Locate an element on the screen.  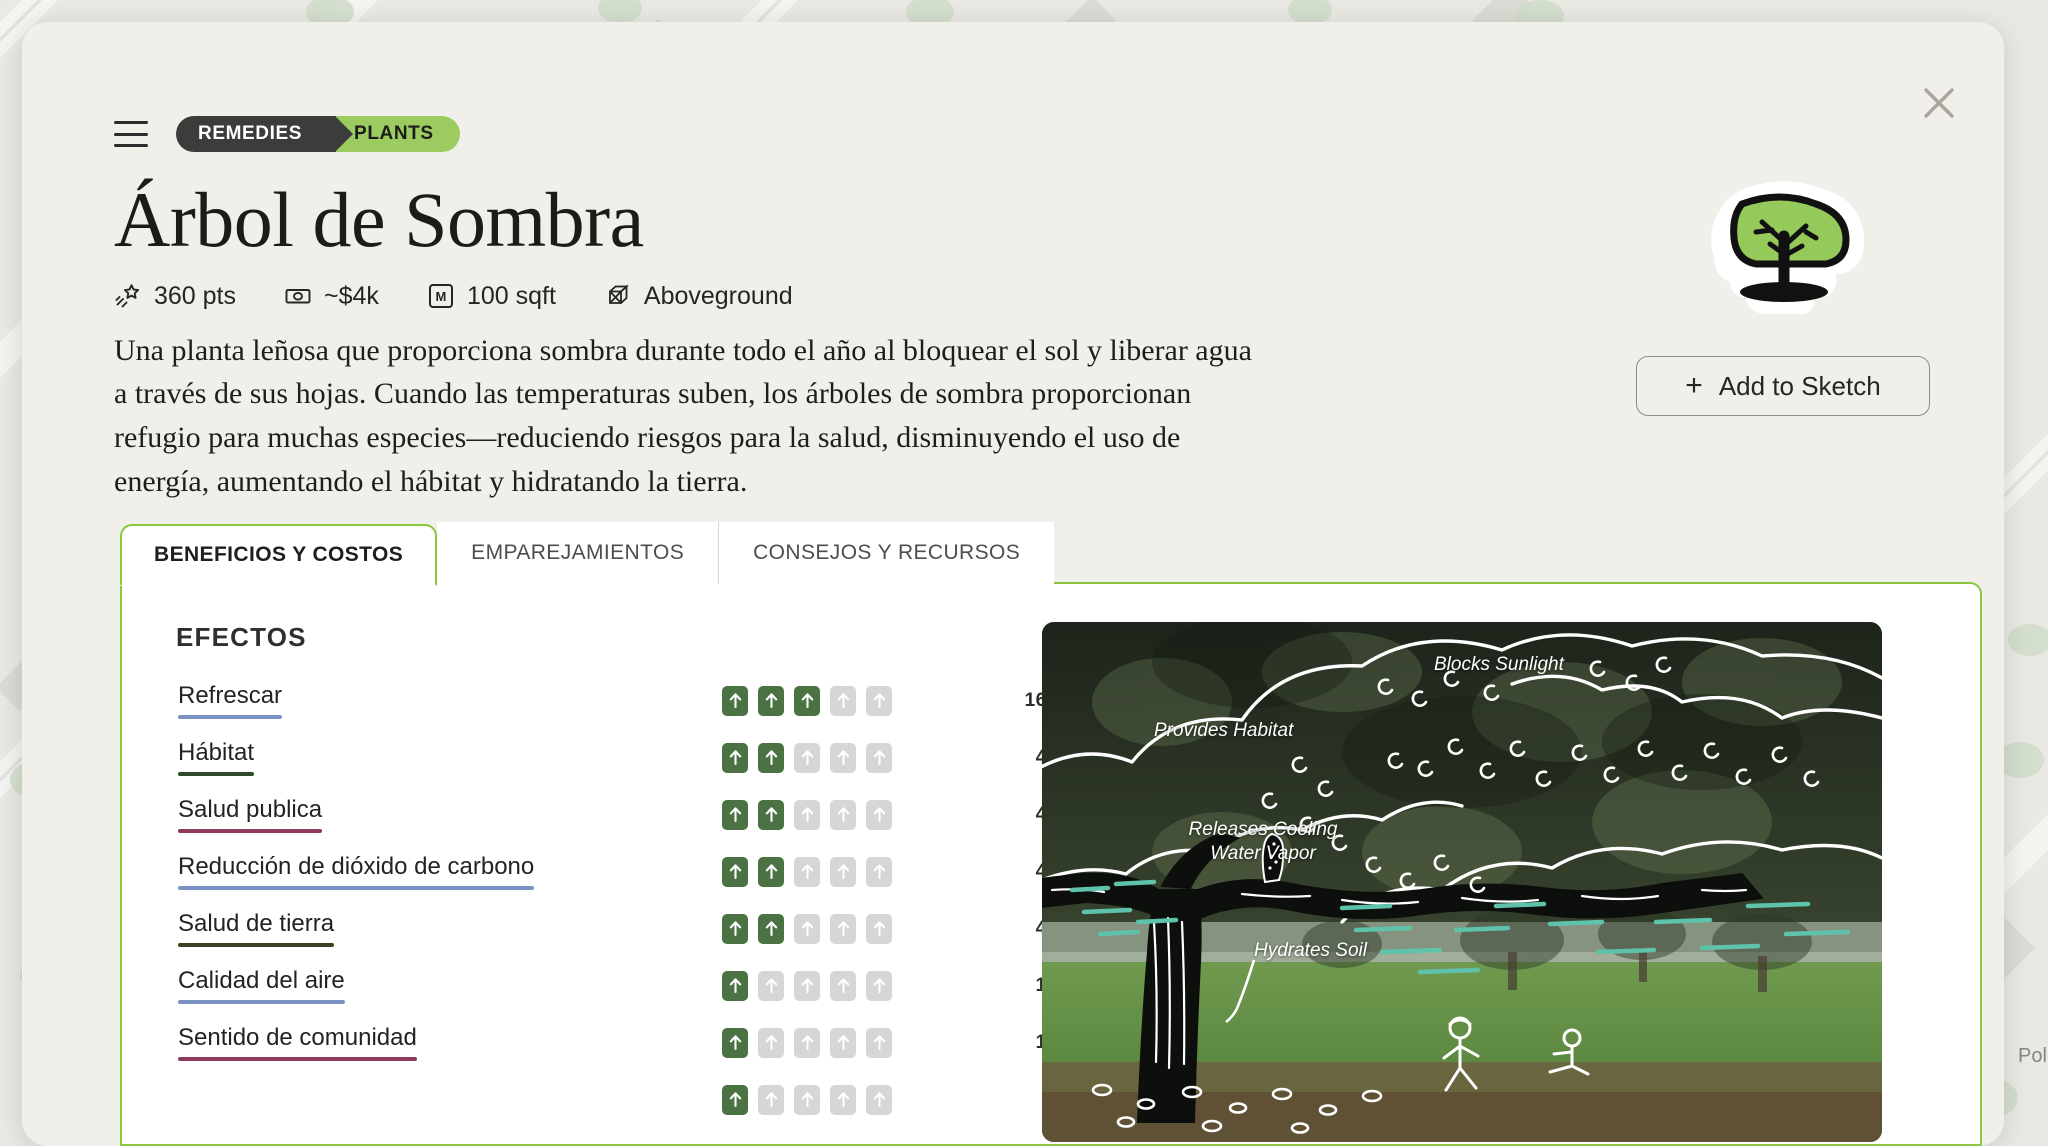
add-to-sketch-label: Add to Sketch is located at coordinates (1799, 385).